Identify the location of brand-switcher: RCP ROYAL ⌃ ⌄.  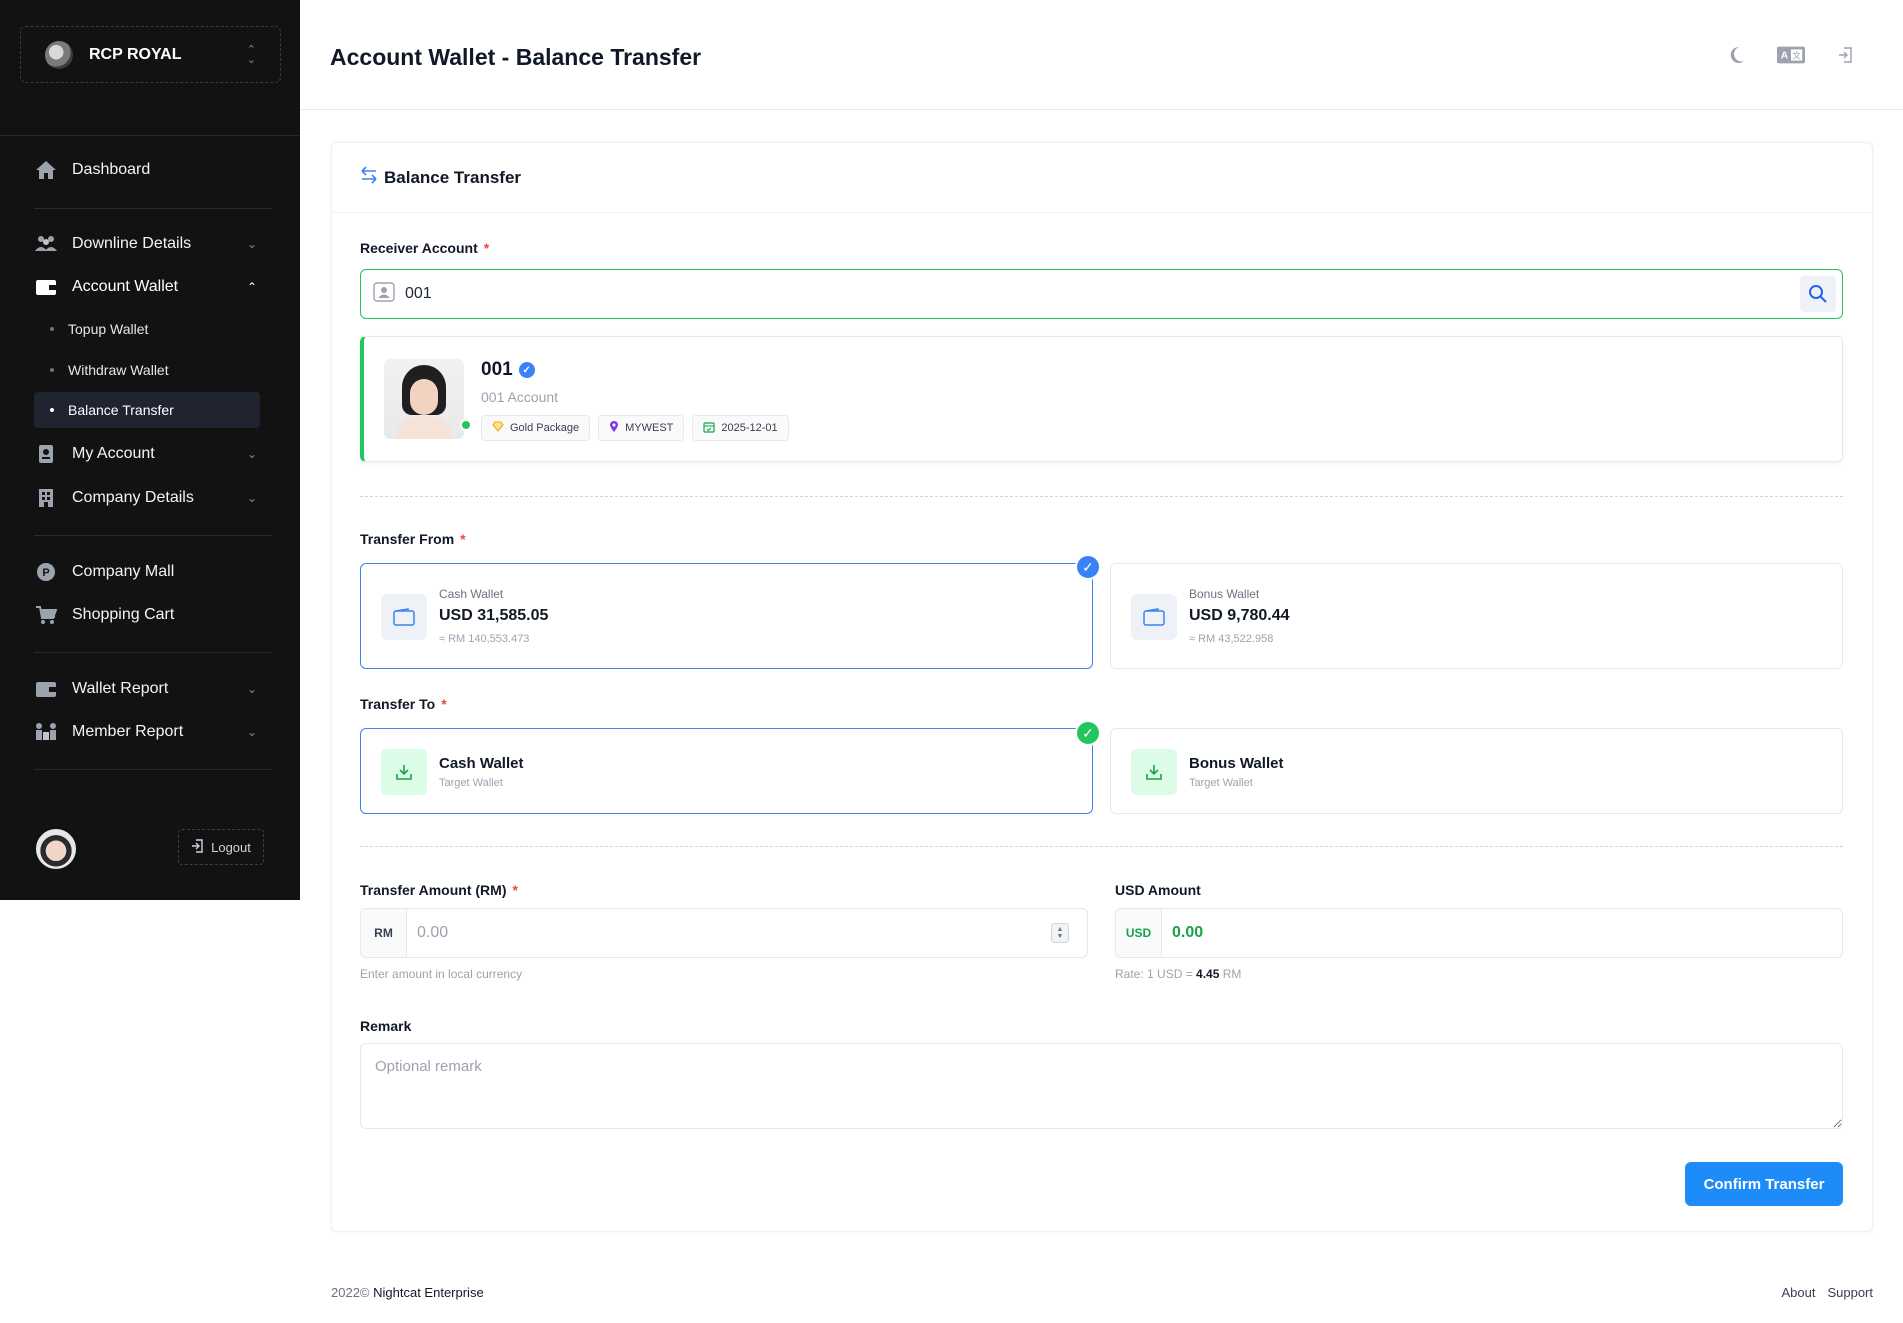
(150, 54).